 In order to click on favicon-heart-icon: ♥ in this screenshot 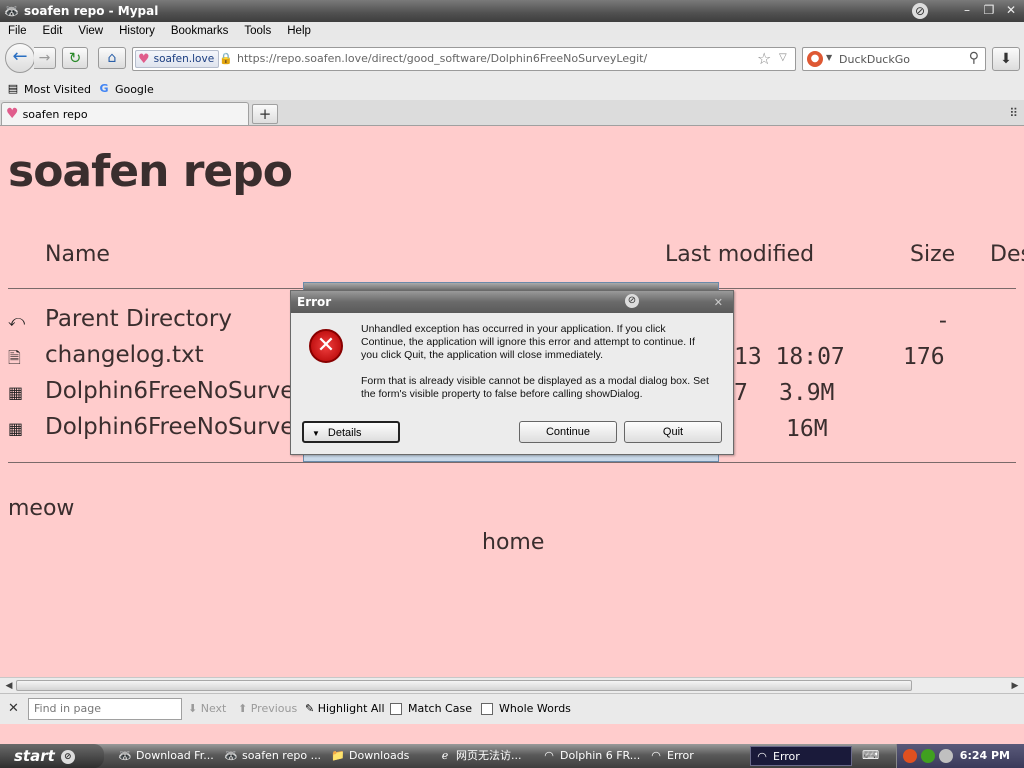, I will do `click(12, 114)`.